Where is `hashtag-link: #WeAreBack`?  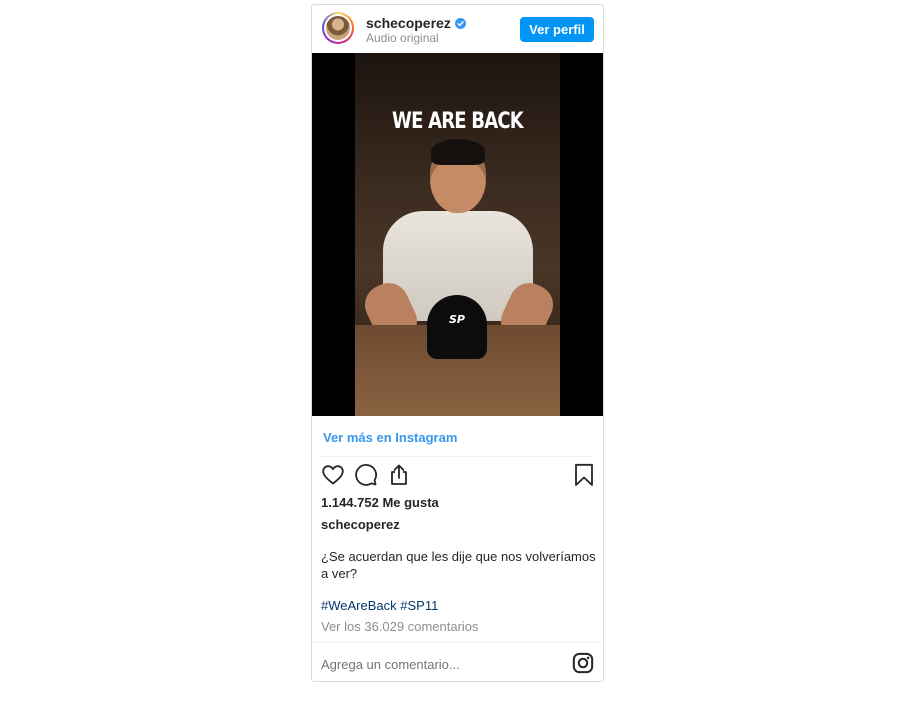
hashtag-link: #WeAreBack is located at coordinates (359, 605).